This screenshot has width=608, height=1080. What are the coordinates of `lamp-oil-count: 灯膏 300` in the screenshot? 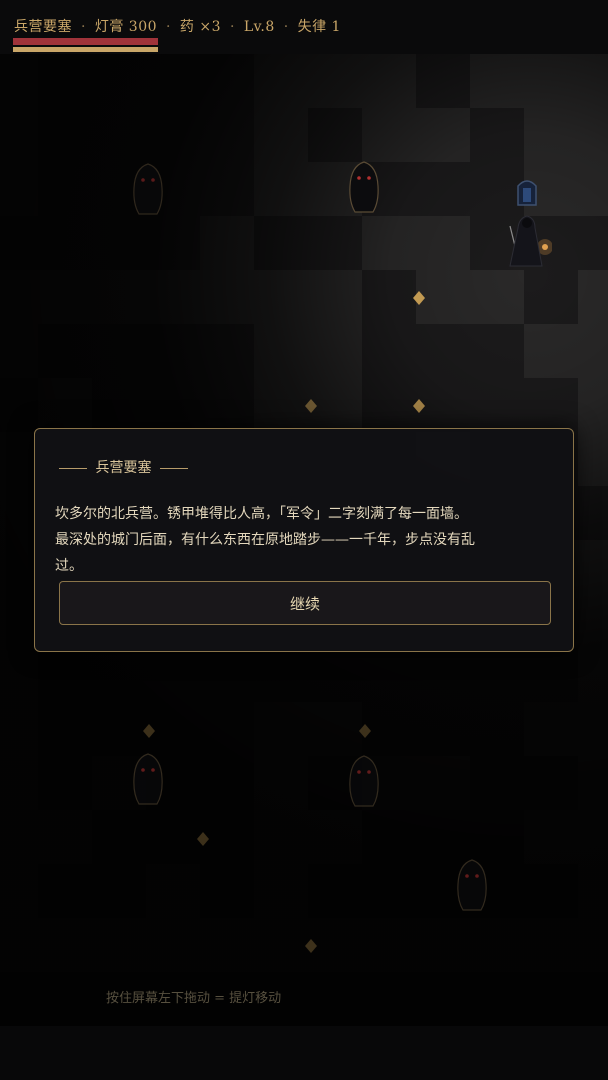 It's located at (126, 27).